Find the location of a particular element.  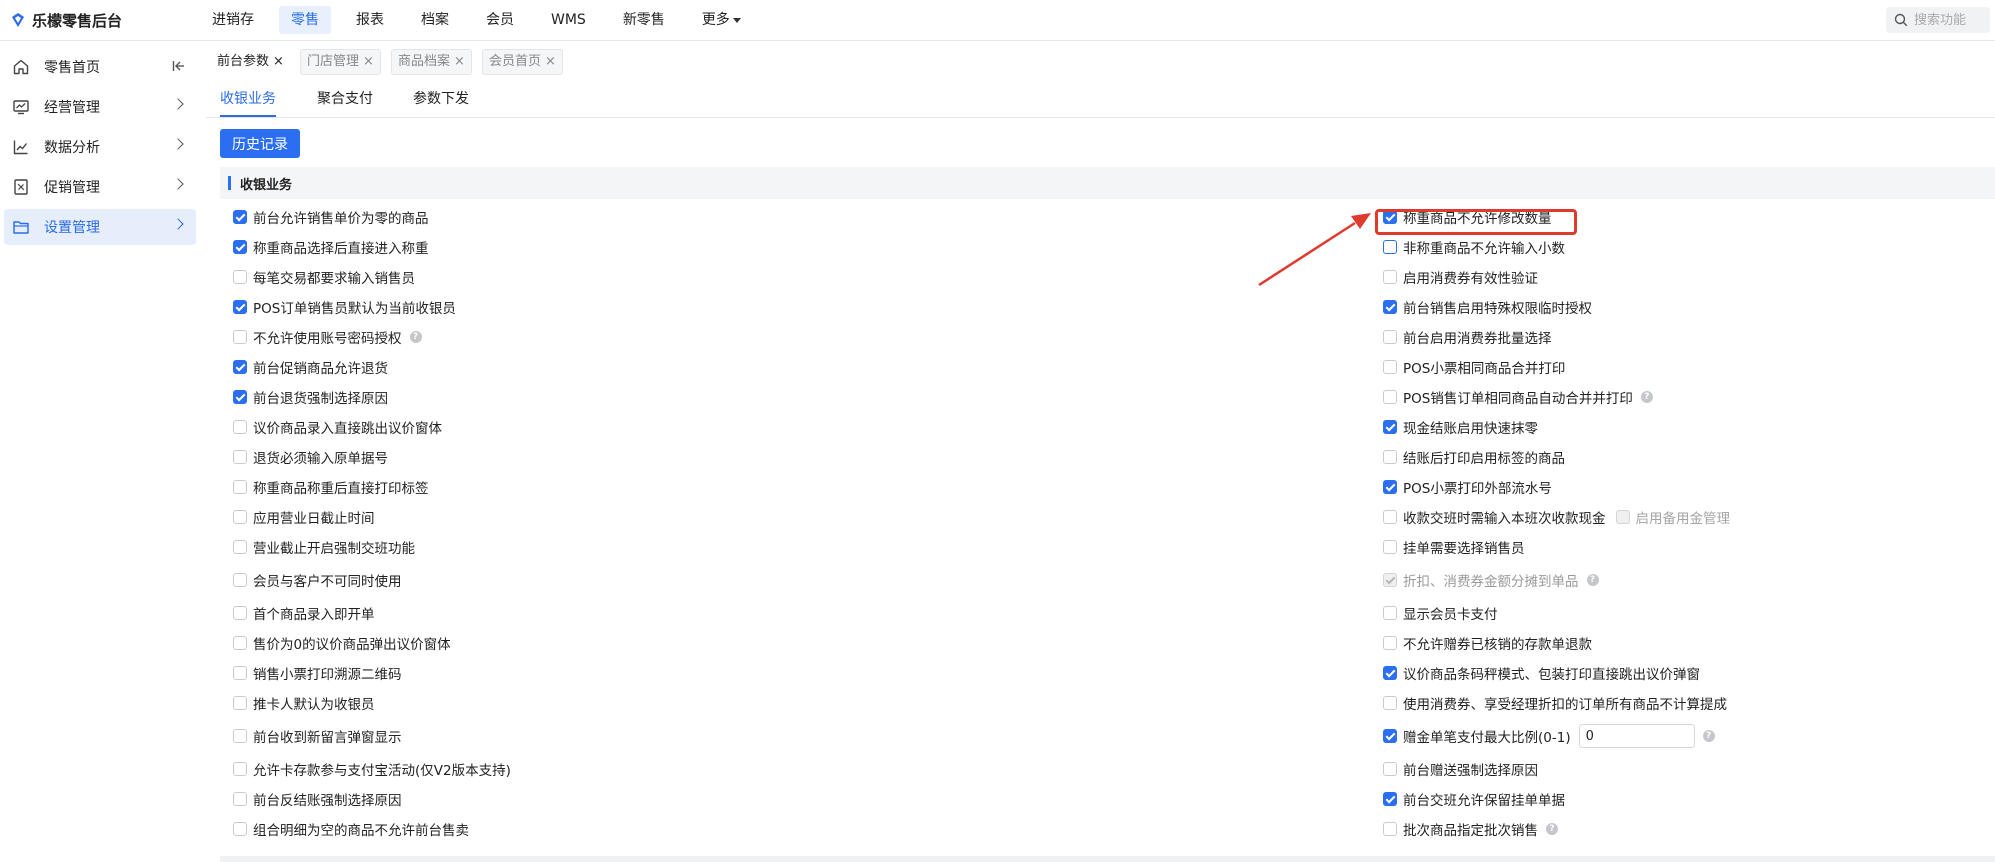

setting-label: 使用消费券、享受经理折扣的订单所有商品不计算提成 is located at coordinates (1565, 703).